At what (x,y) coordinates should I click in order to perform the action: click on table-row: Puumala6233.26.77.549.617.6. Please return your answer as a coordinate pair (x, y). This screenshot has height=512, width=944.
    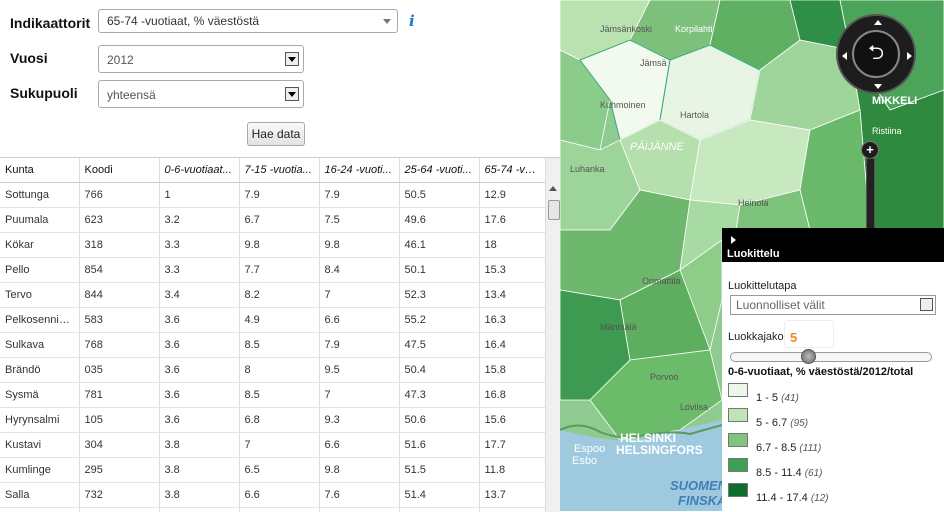
    Looking at the image, I should click on (272, 220).